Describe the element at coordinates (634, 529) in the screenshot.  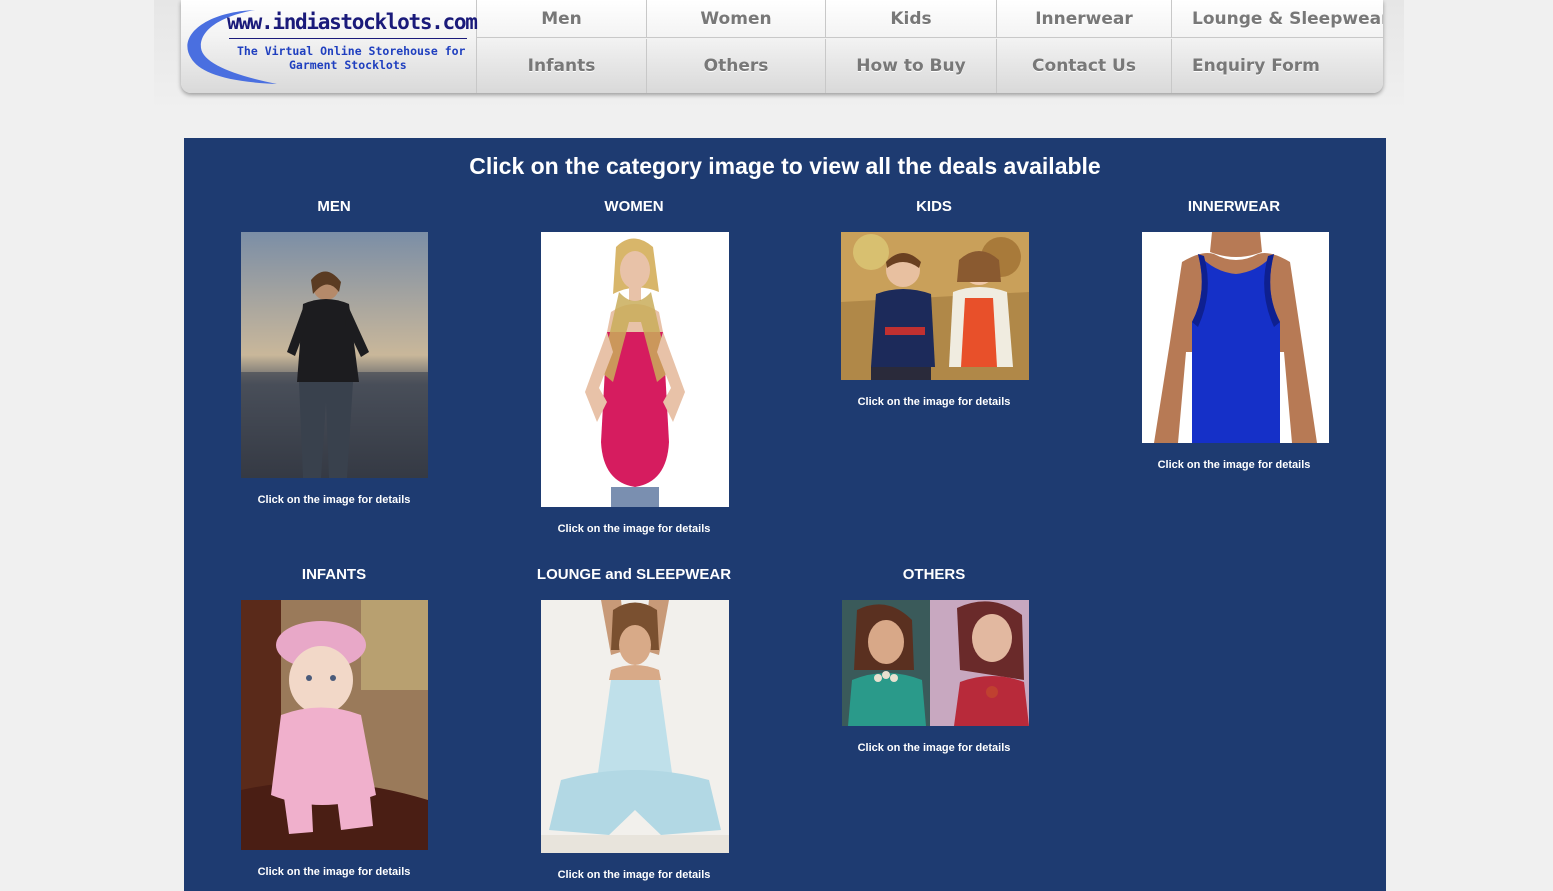
I see `category-caption-women: Click on the image for details` at that location.